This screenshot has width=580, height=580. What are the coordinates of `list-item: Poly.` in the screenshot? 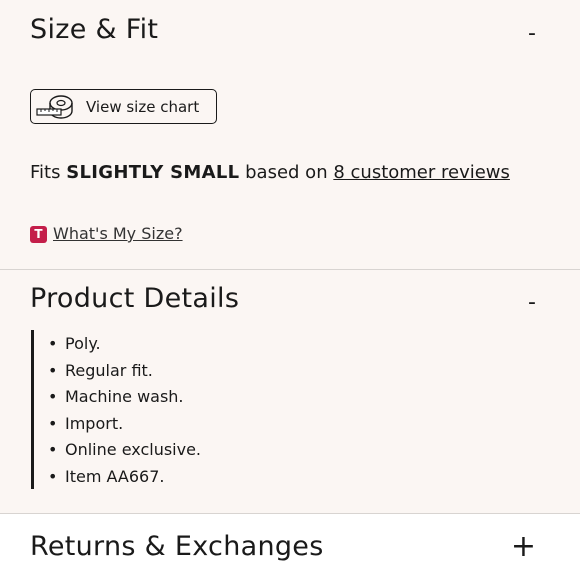 It's located at (124, 347).